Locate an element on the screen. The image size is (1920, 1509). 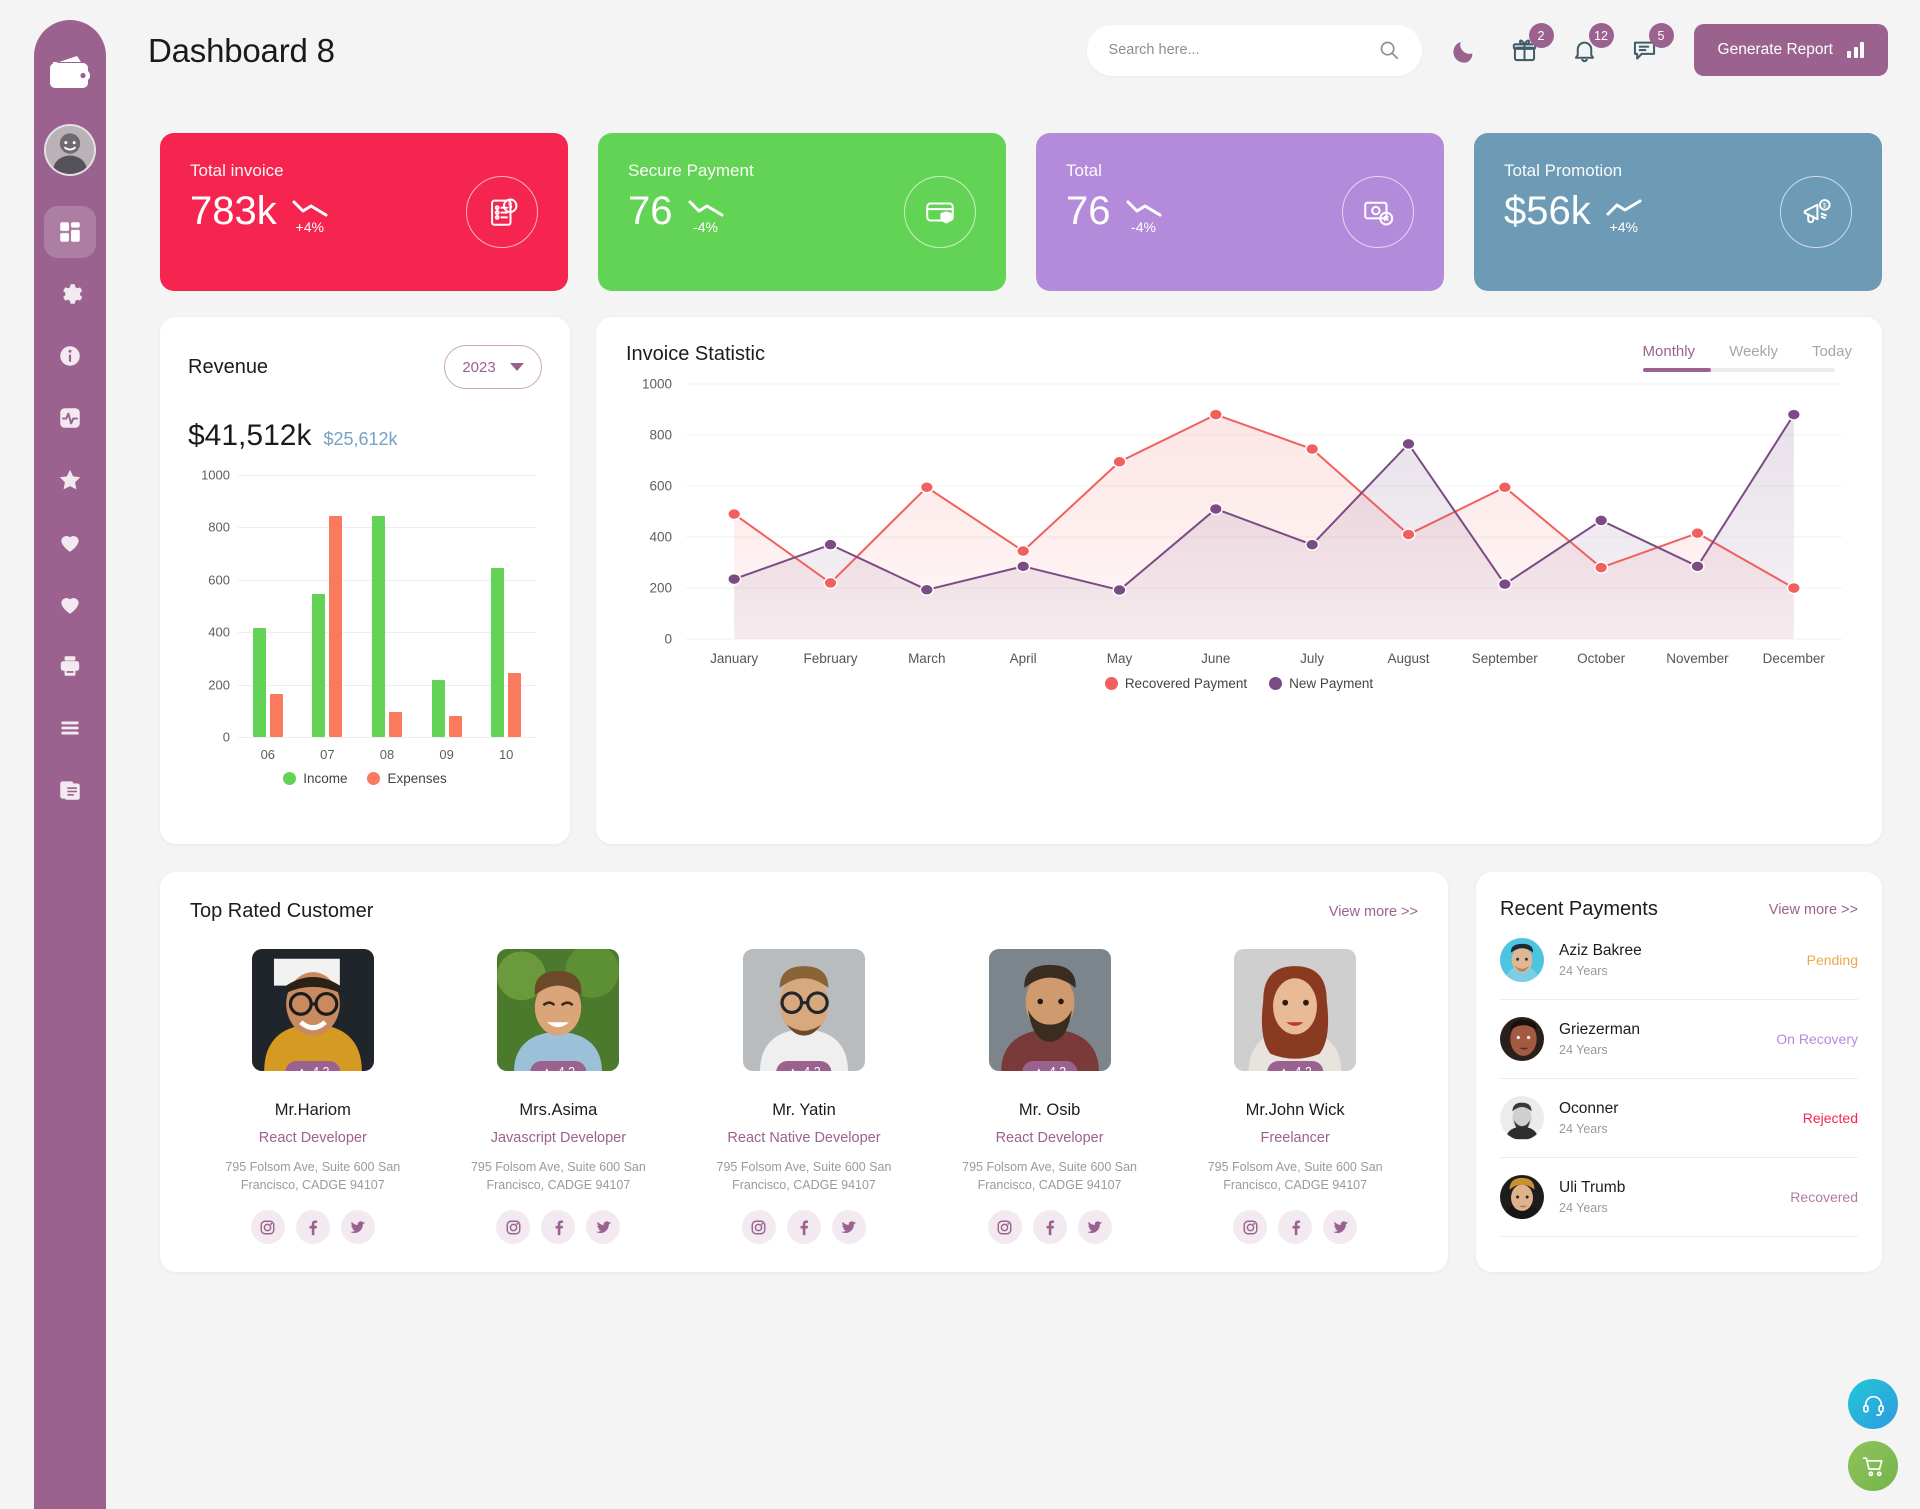
invoice-title: Invoice Statistic is located at coordinates (695, 354).